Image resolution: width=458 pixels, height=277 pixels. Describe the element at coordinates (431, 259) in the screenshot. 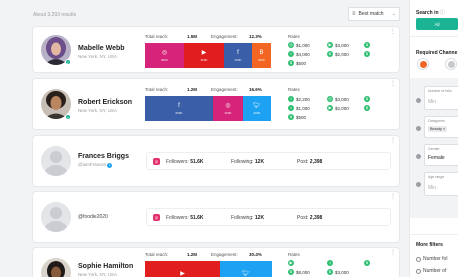

I see `more-filter-option: Number fol` at that location.